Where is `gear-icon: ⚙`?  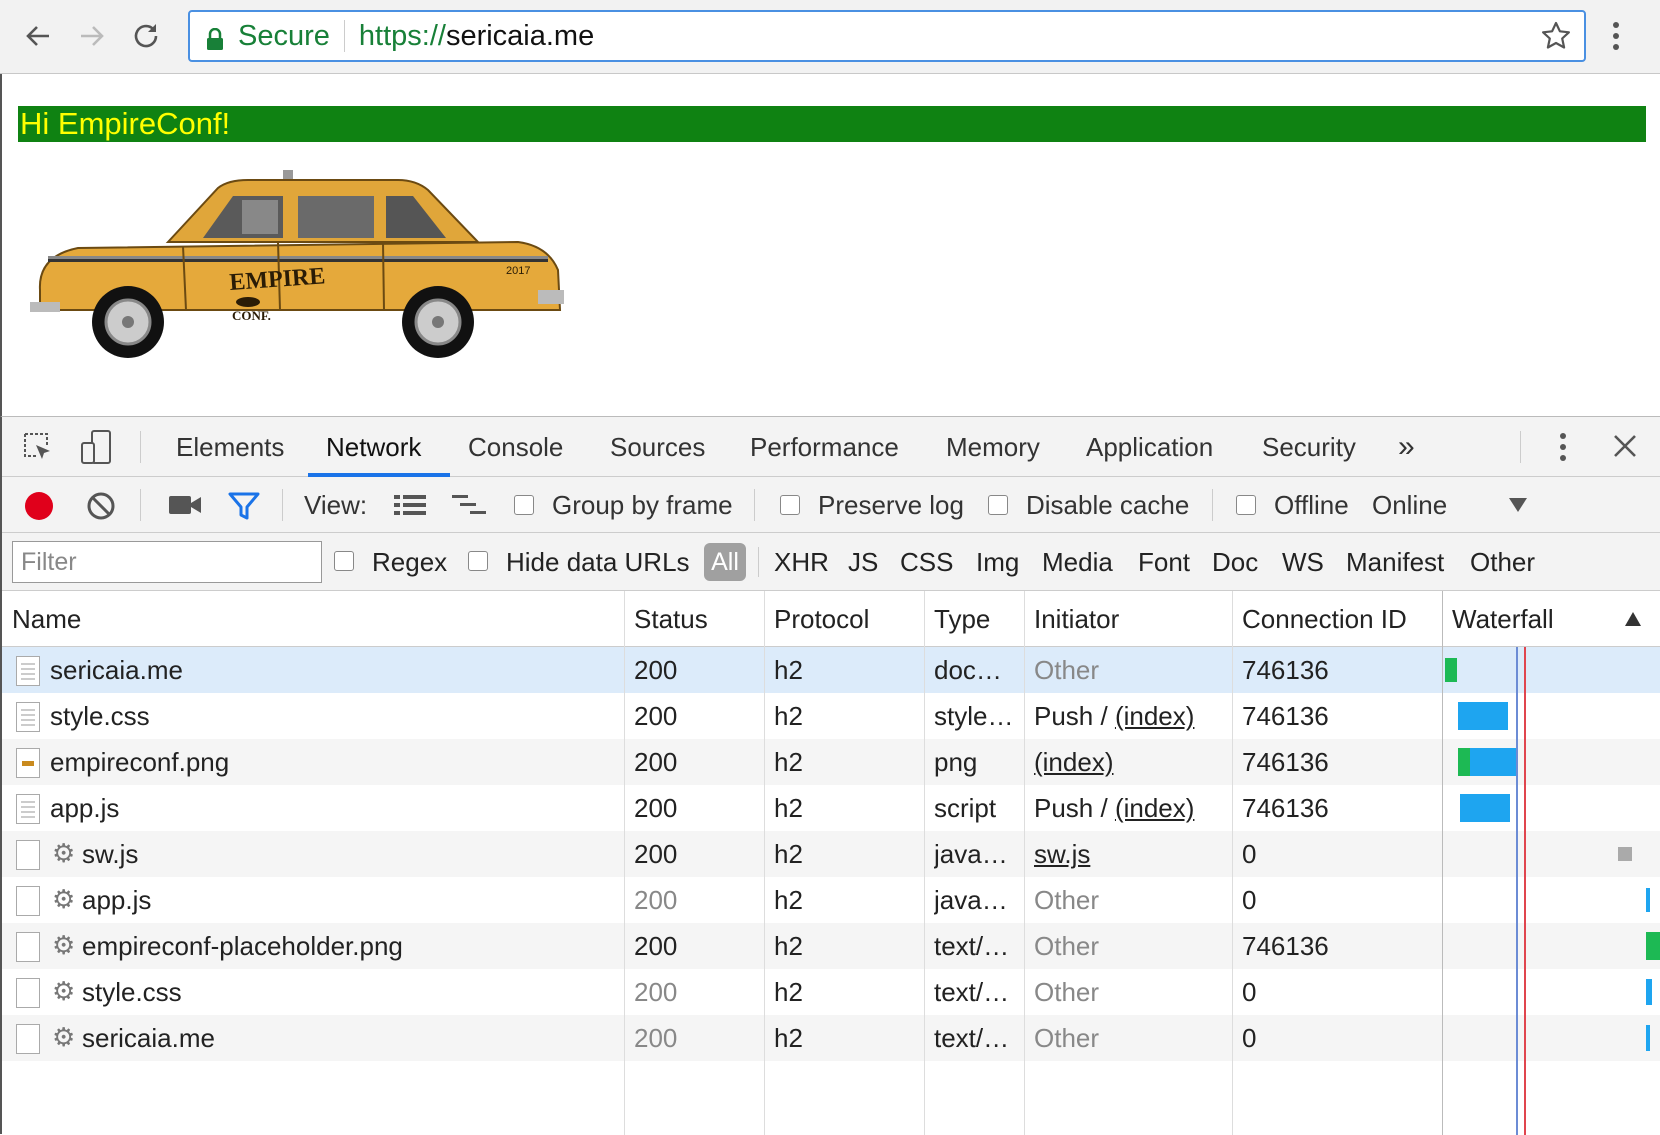 gear-icon: ⚙ is located at coordinates (64, 1037).